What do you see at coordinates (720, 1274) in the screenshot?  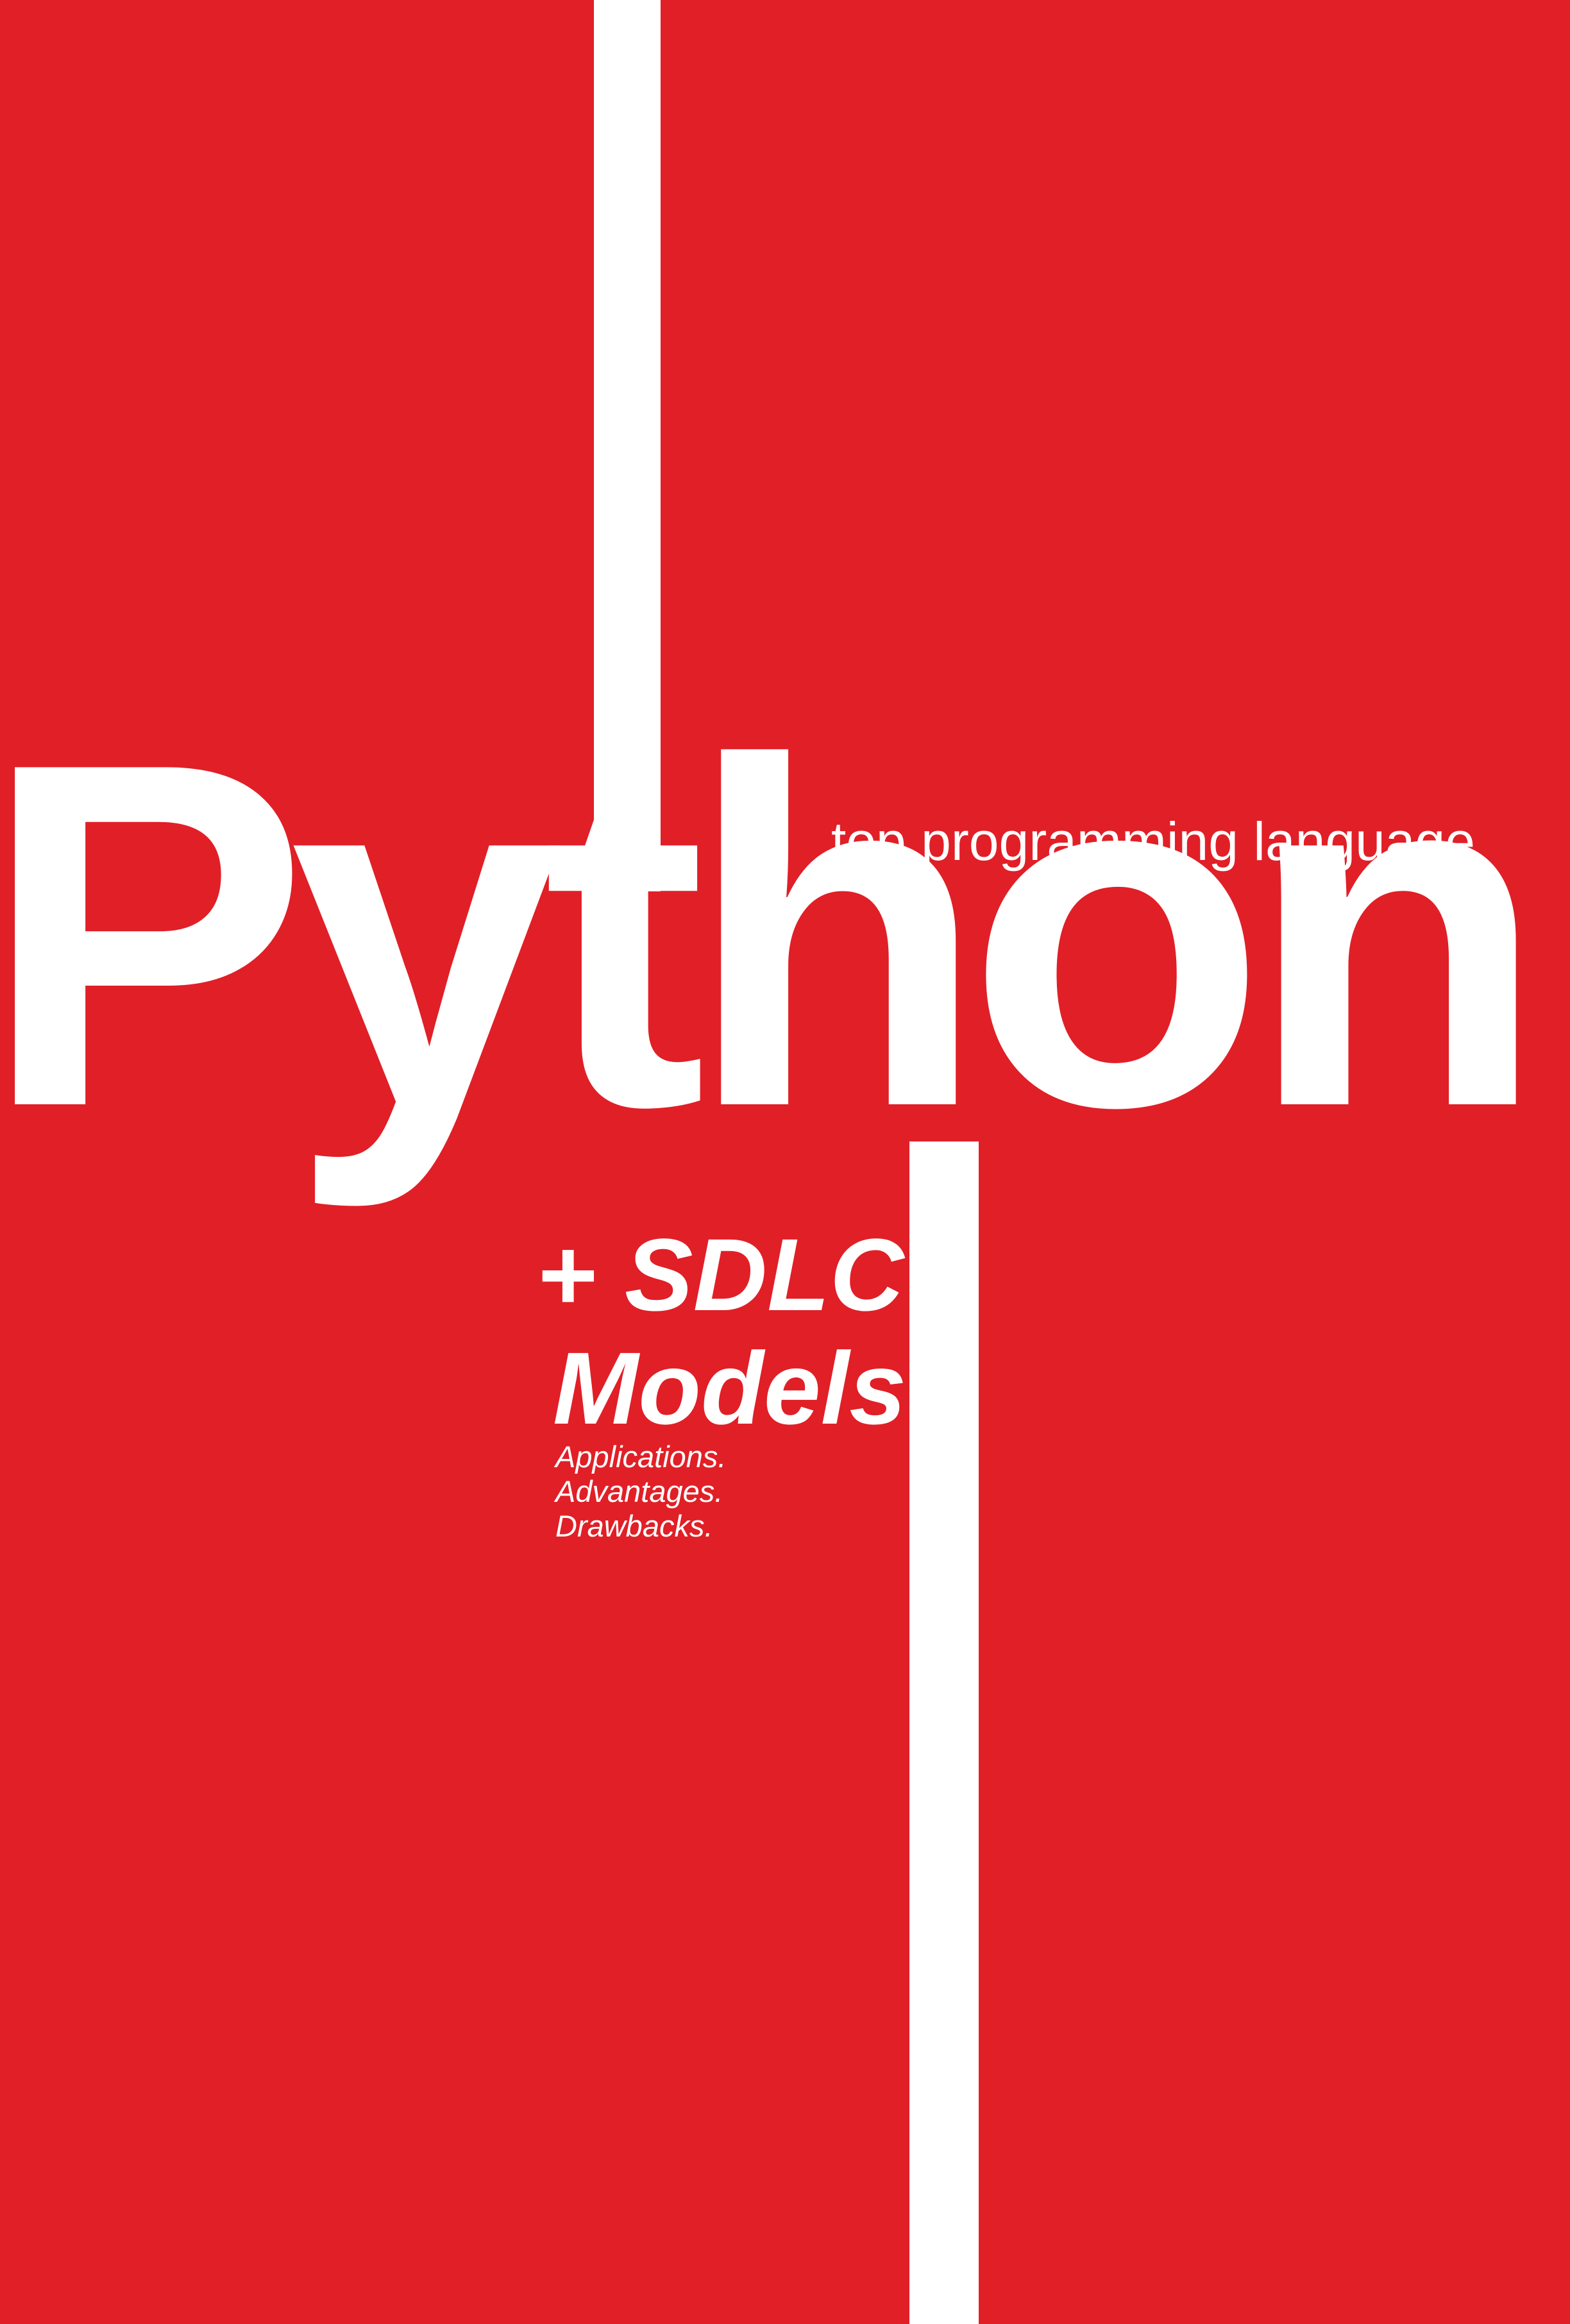 I see `subtitle-line-1: + SDLC` at bounding box center [720, 1274].